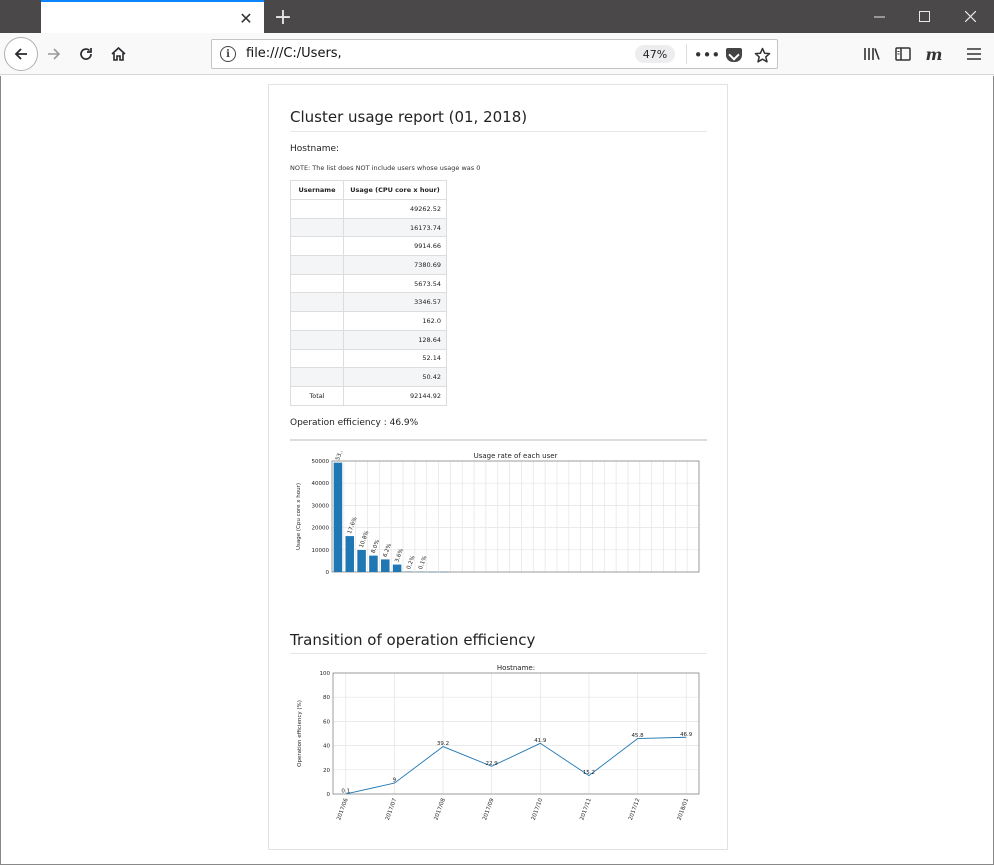 The width and height of the screenshot is (994, 865). I want to click on point-data-label: 41.9, so click(540, 741).